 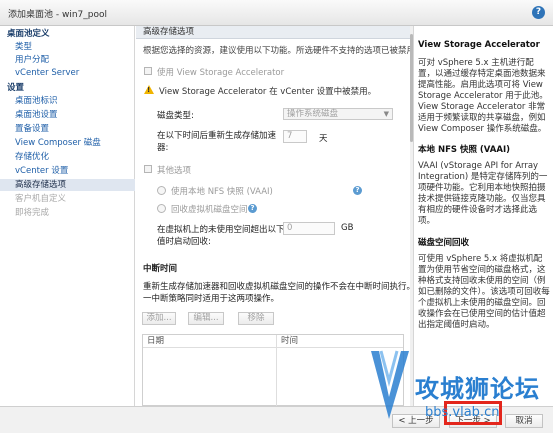 What do you see at coordinates (175, 116) in the screenshot?
I see `disk-type-label: 磁盘类型:` at bounding box center [175, 116].